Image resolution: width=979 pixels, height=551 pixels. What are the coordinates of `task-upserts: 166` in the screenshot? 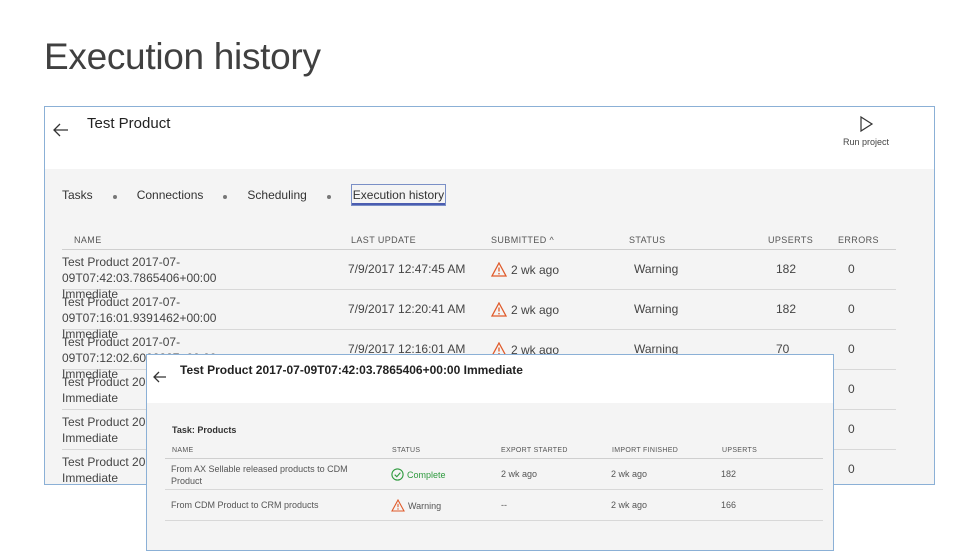 It's located at (729, 505).